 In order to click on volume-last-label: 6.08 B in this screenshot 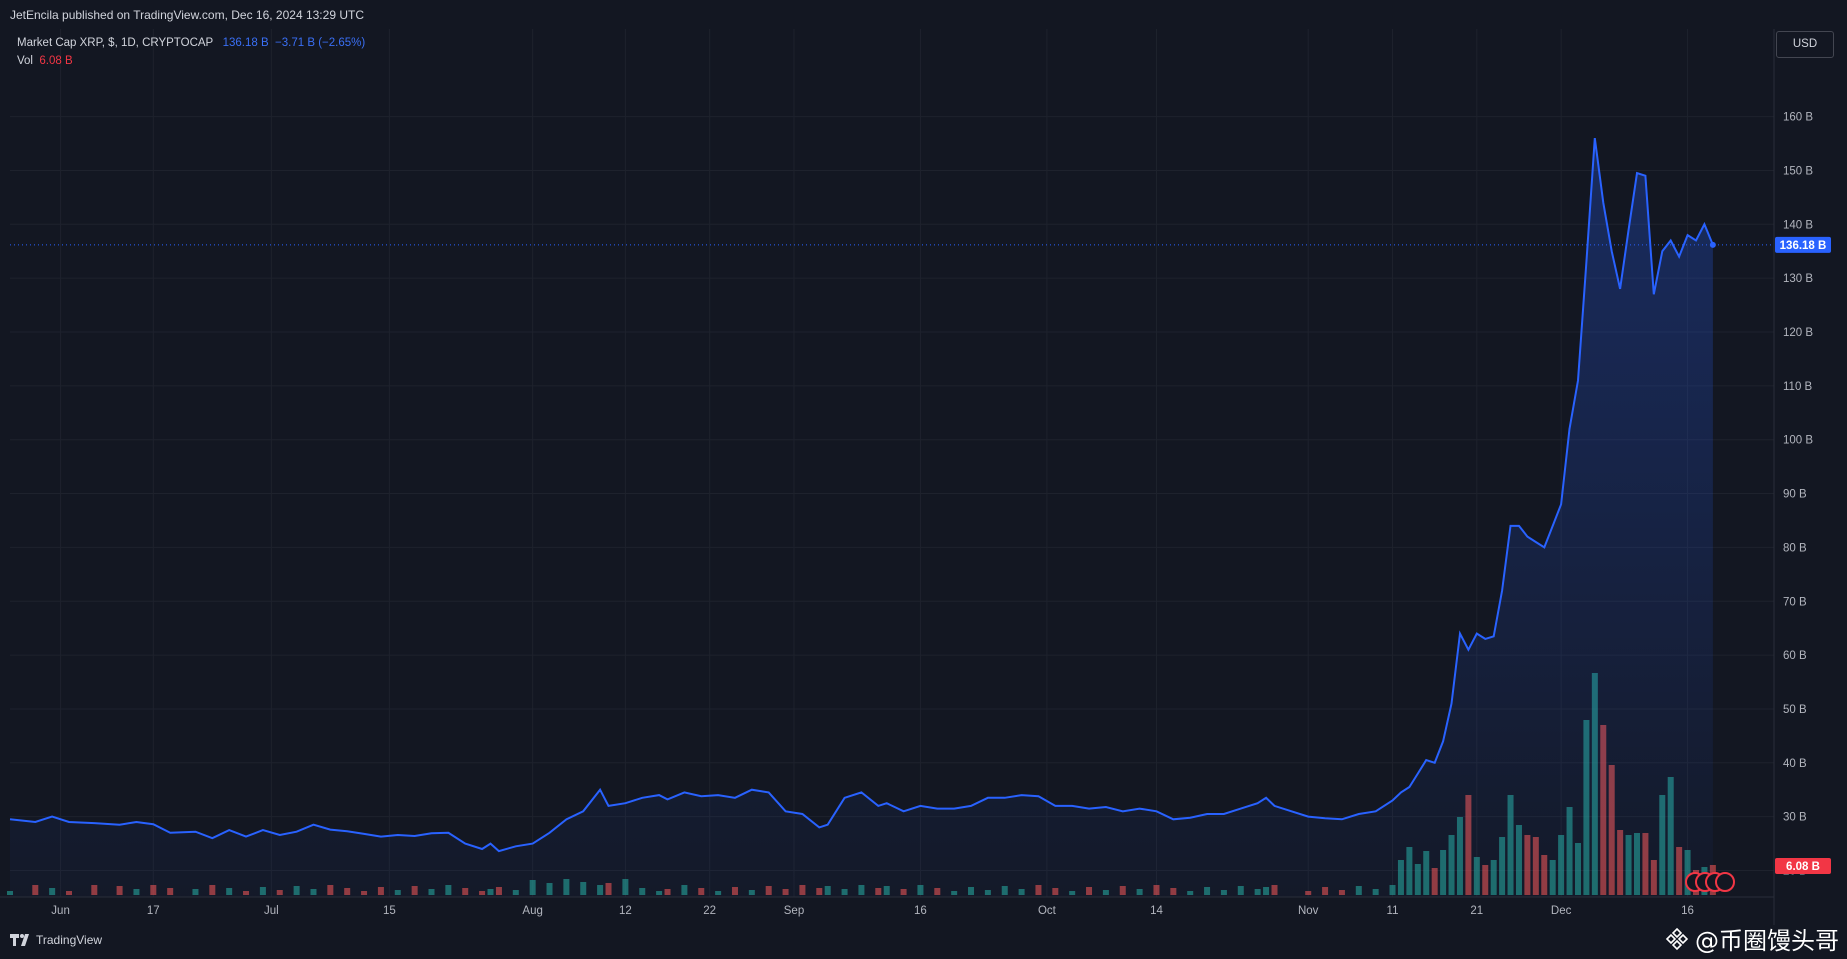, I will do `click(1803, 867)`.